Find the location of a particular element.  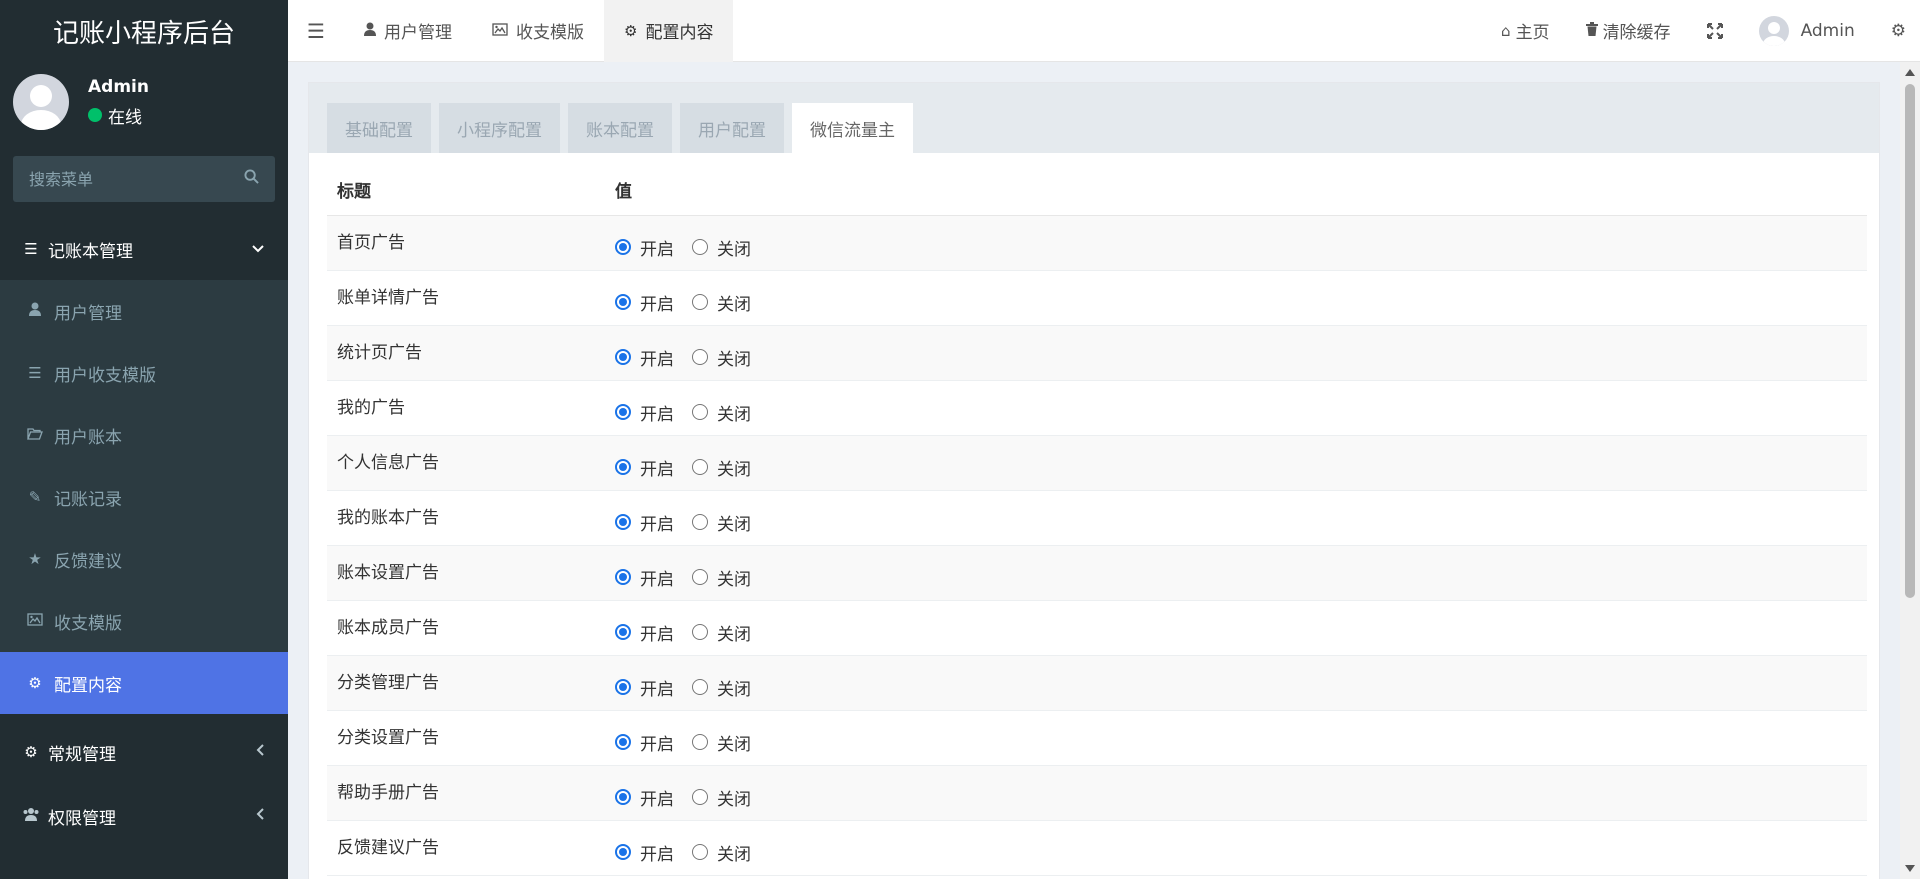

sidebar-toggle-icon: ☰ is located at coordinates (316, 31).